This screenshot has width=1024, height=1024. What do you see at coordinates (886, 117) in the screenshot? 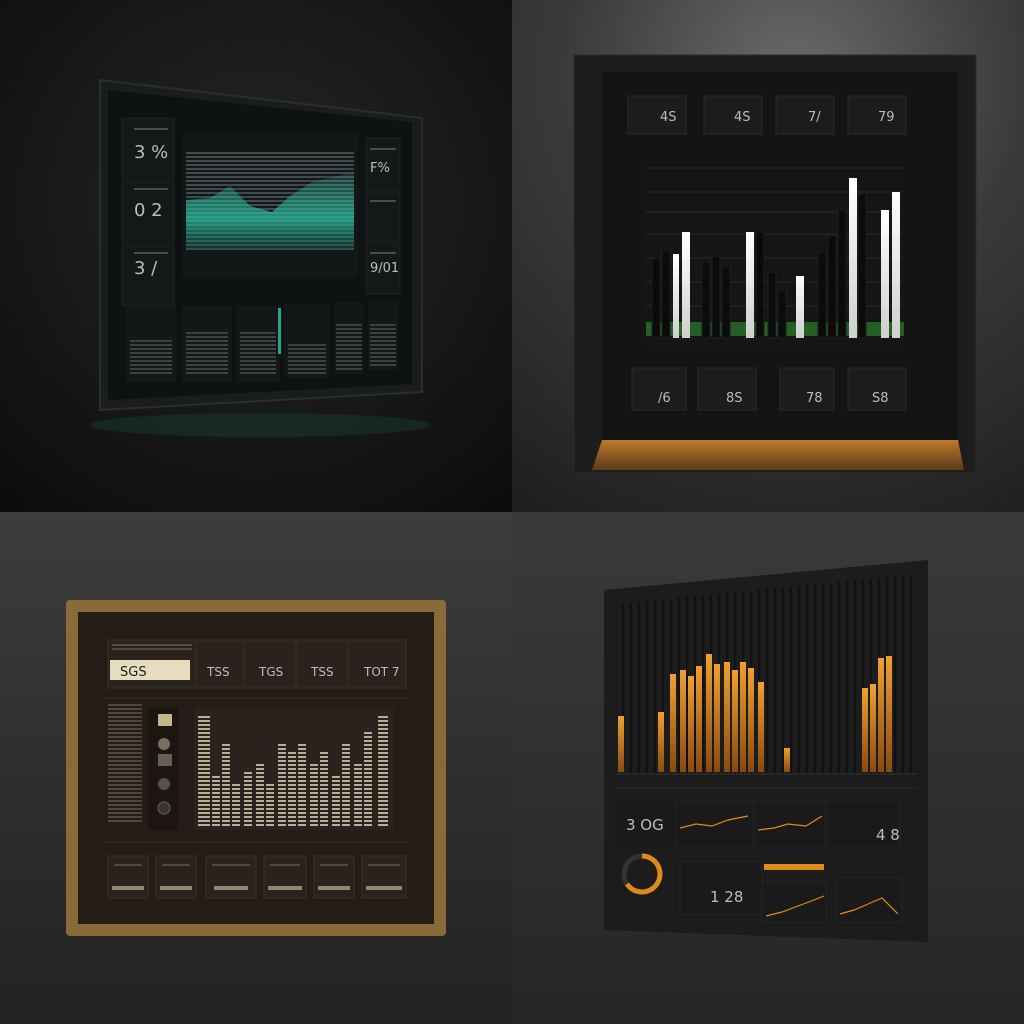
I see `top-stat-value: 79` at bounding box center [886, 117].